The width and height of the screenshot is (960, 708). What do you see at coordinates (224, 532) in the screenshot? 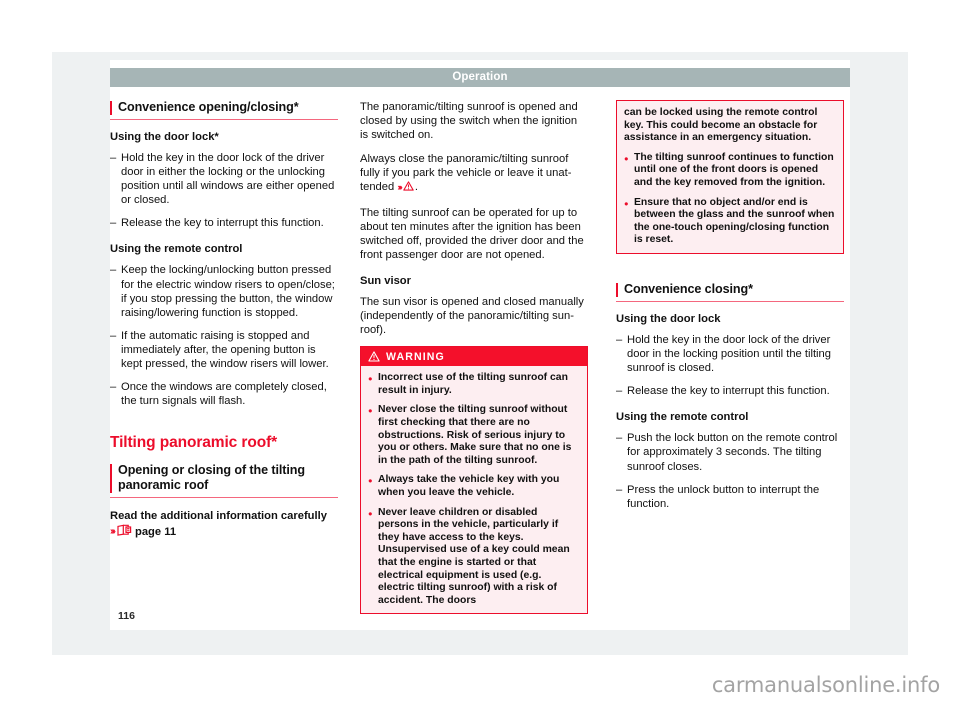
I see `cross-reference-line: ››› page 11` at bounding box center [224, 532].